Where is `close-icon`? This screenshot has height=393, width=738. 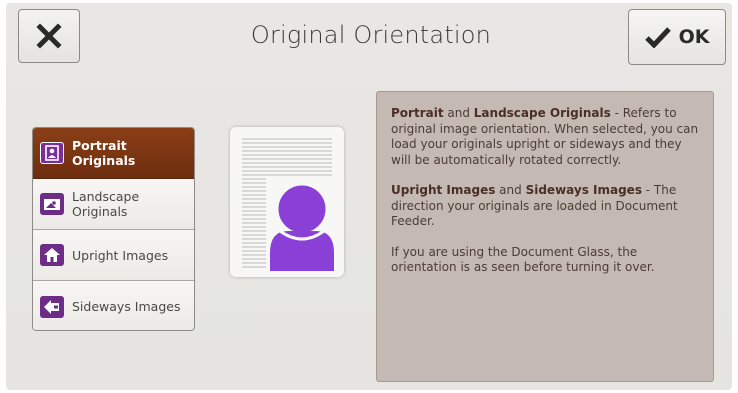 close-icon is located at coordinates (49, 36).